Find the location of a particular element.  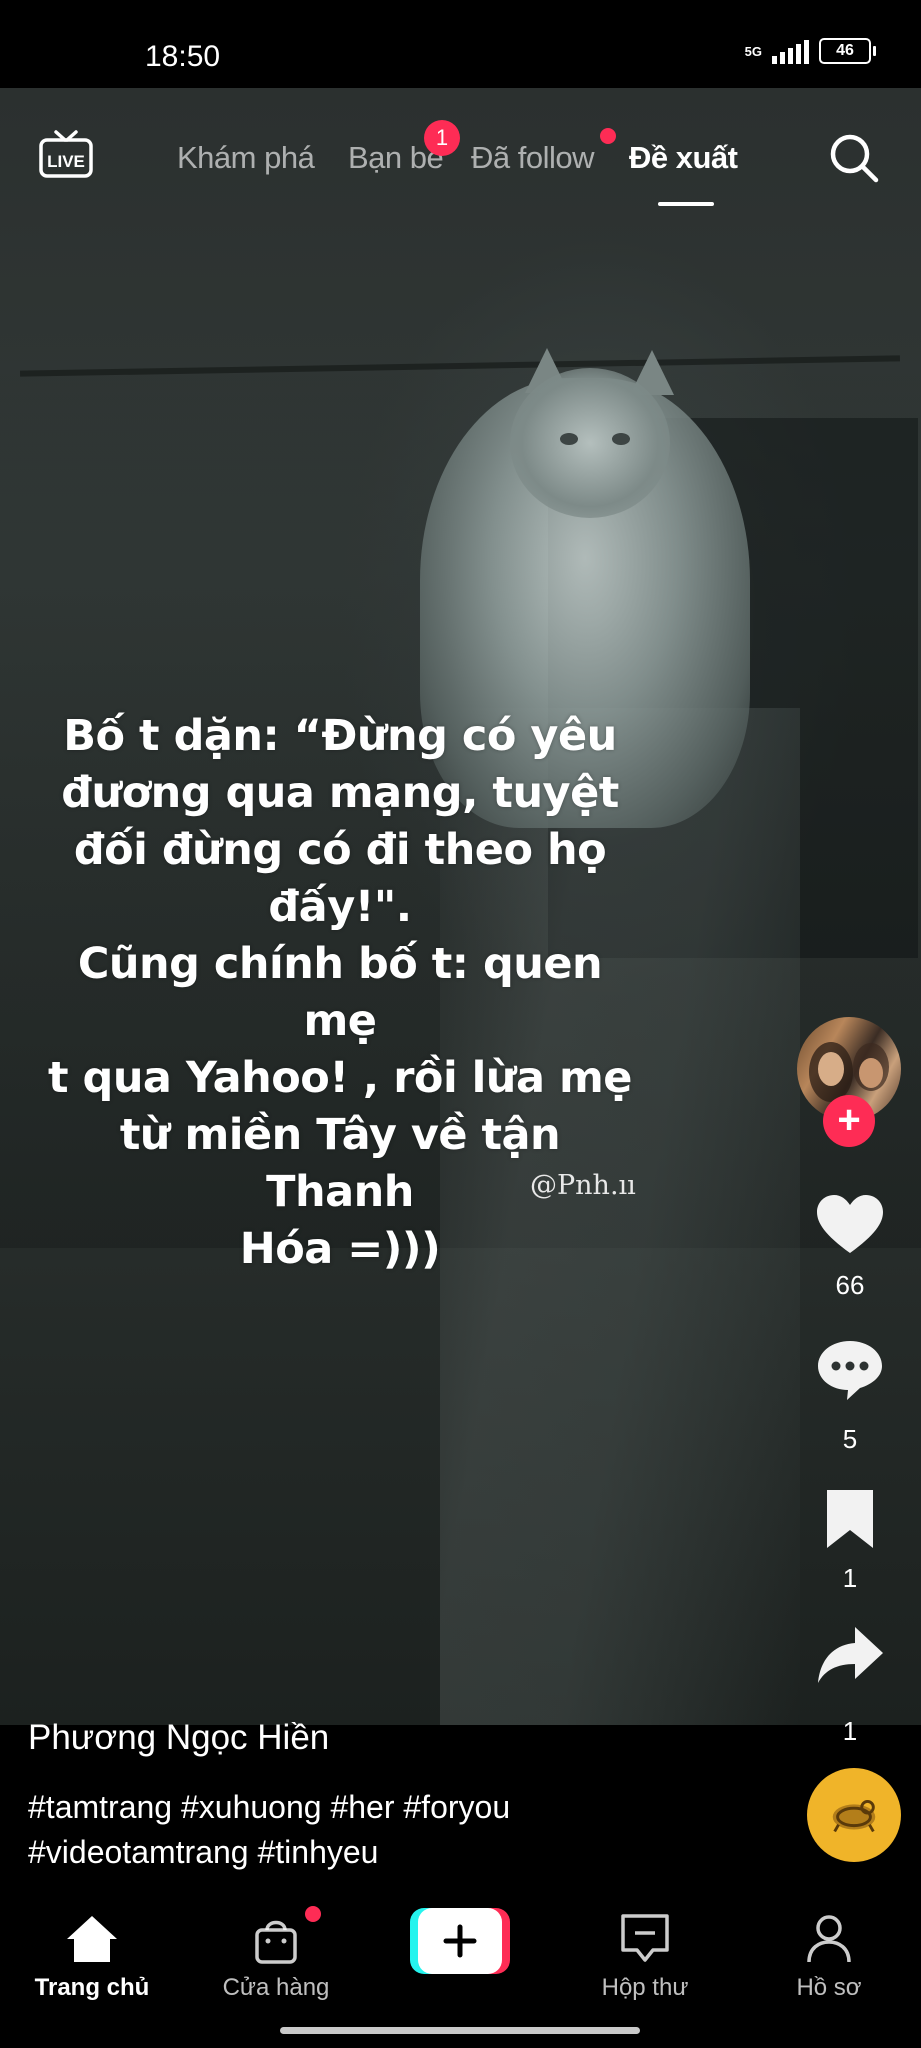

tab-da-follow: Đã follow is located at coordinates (533, 158).